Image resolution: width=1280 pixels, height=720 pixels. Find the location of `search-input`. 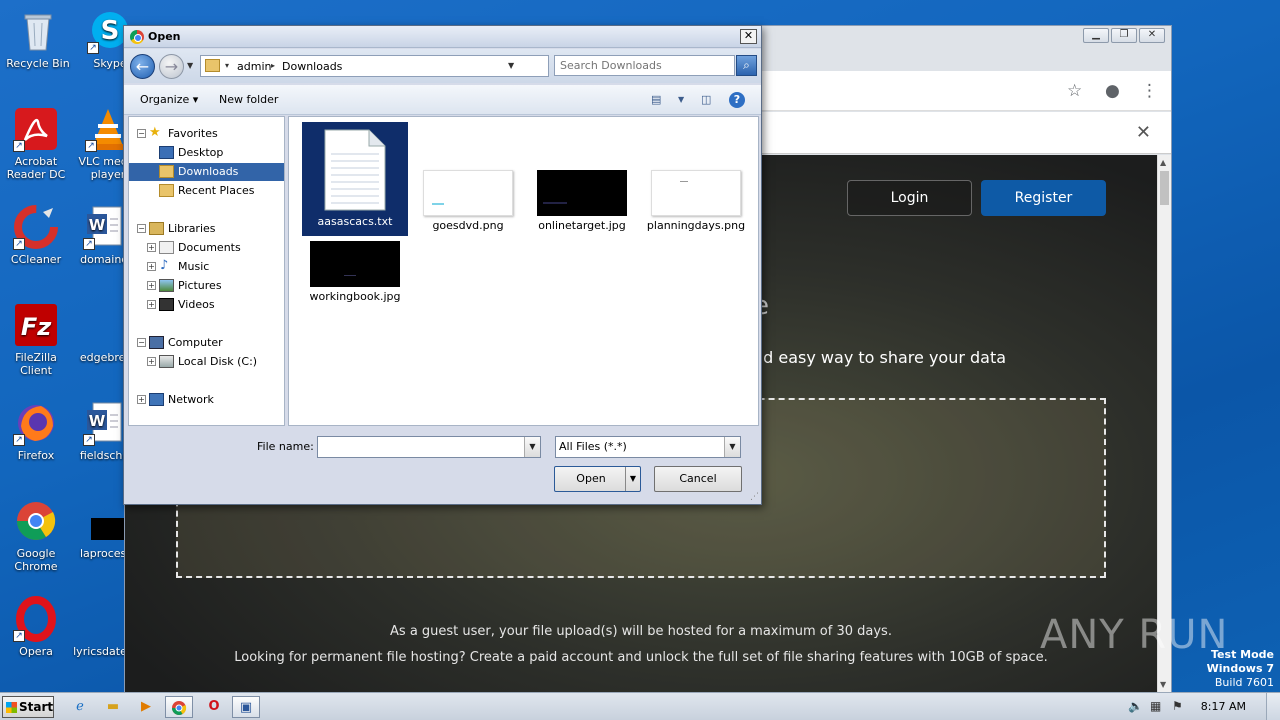

search-input is located at coordinates (640, 65).